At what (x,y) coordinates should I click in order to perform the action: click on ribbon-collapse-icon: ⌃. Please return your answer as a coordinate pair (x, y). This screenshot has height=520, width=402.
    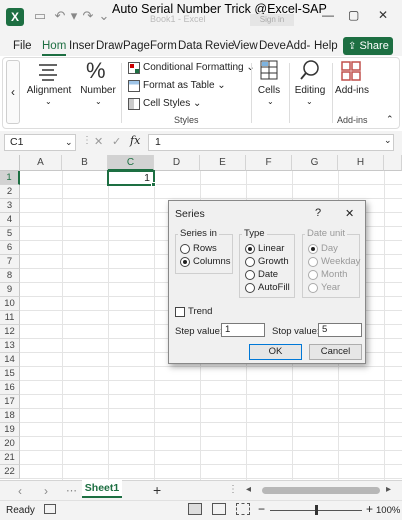
    Looking at the image, I should click on (390, 119).